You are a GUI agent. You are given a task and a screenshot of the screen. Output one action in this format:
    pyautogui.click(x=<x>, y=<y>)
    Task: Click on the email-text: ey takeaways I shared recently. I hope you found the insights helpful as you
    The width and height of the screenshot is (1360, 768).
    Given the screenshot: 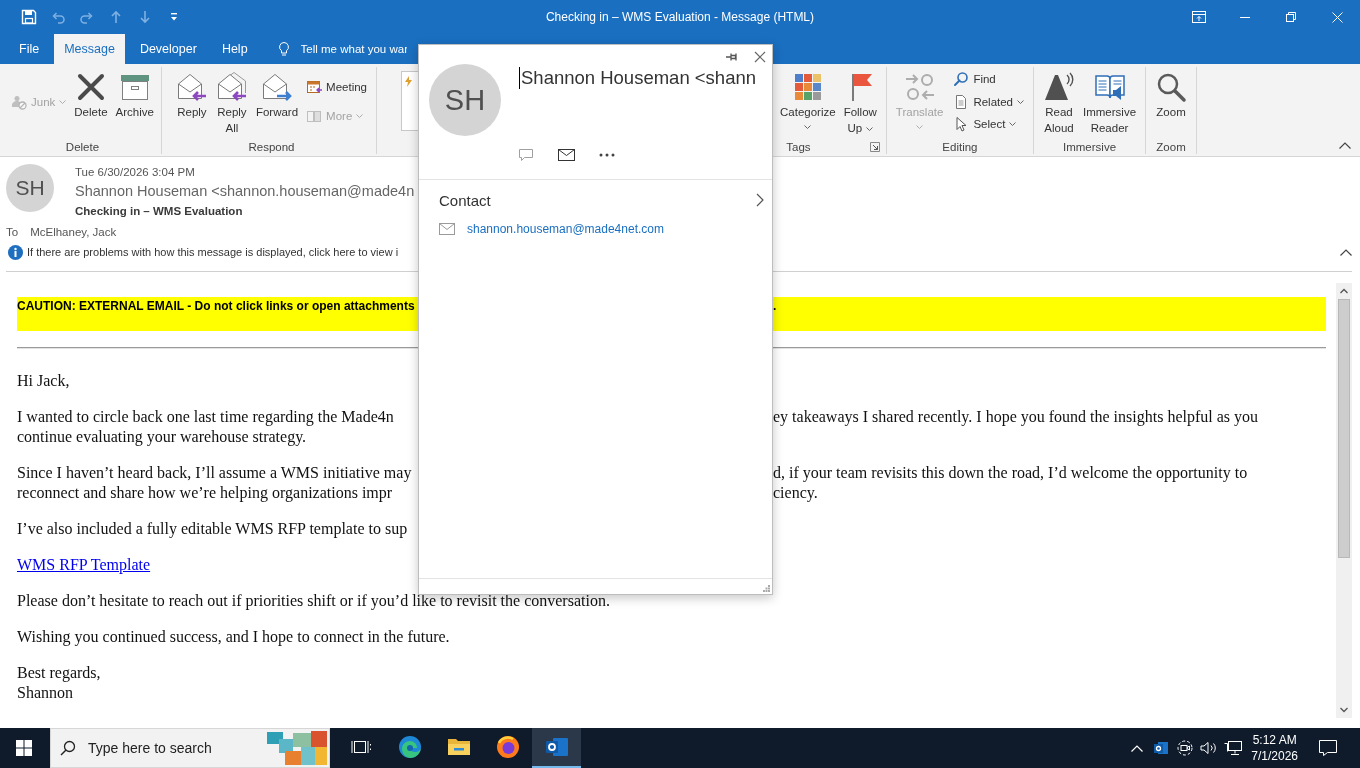 What is the action you would take?
    pyautogui.click(x=1016, y=417)
    